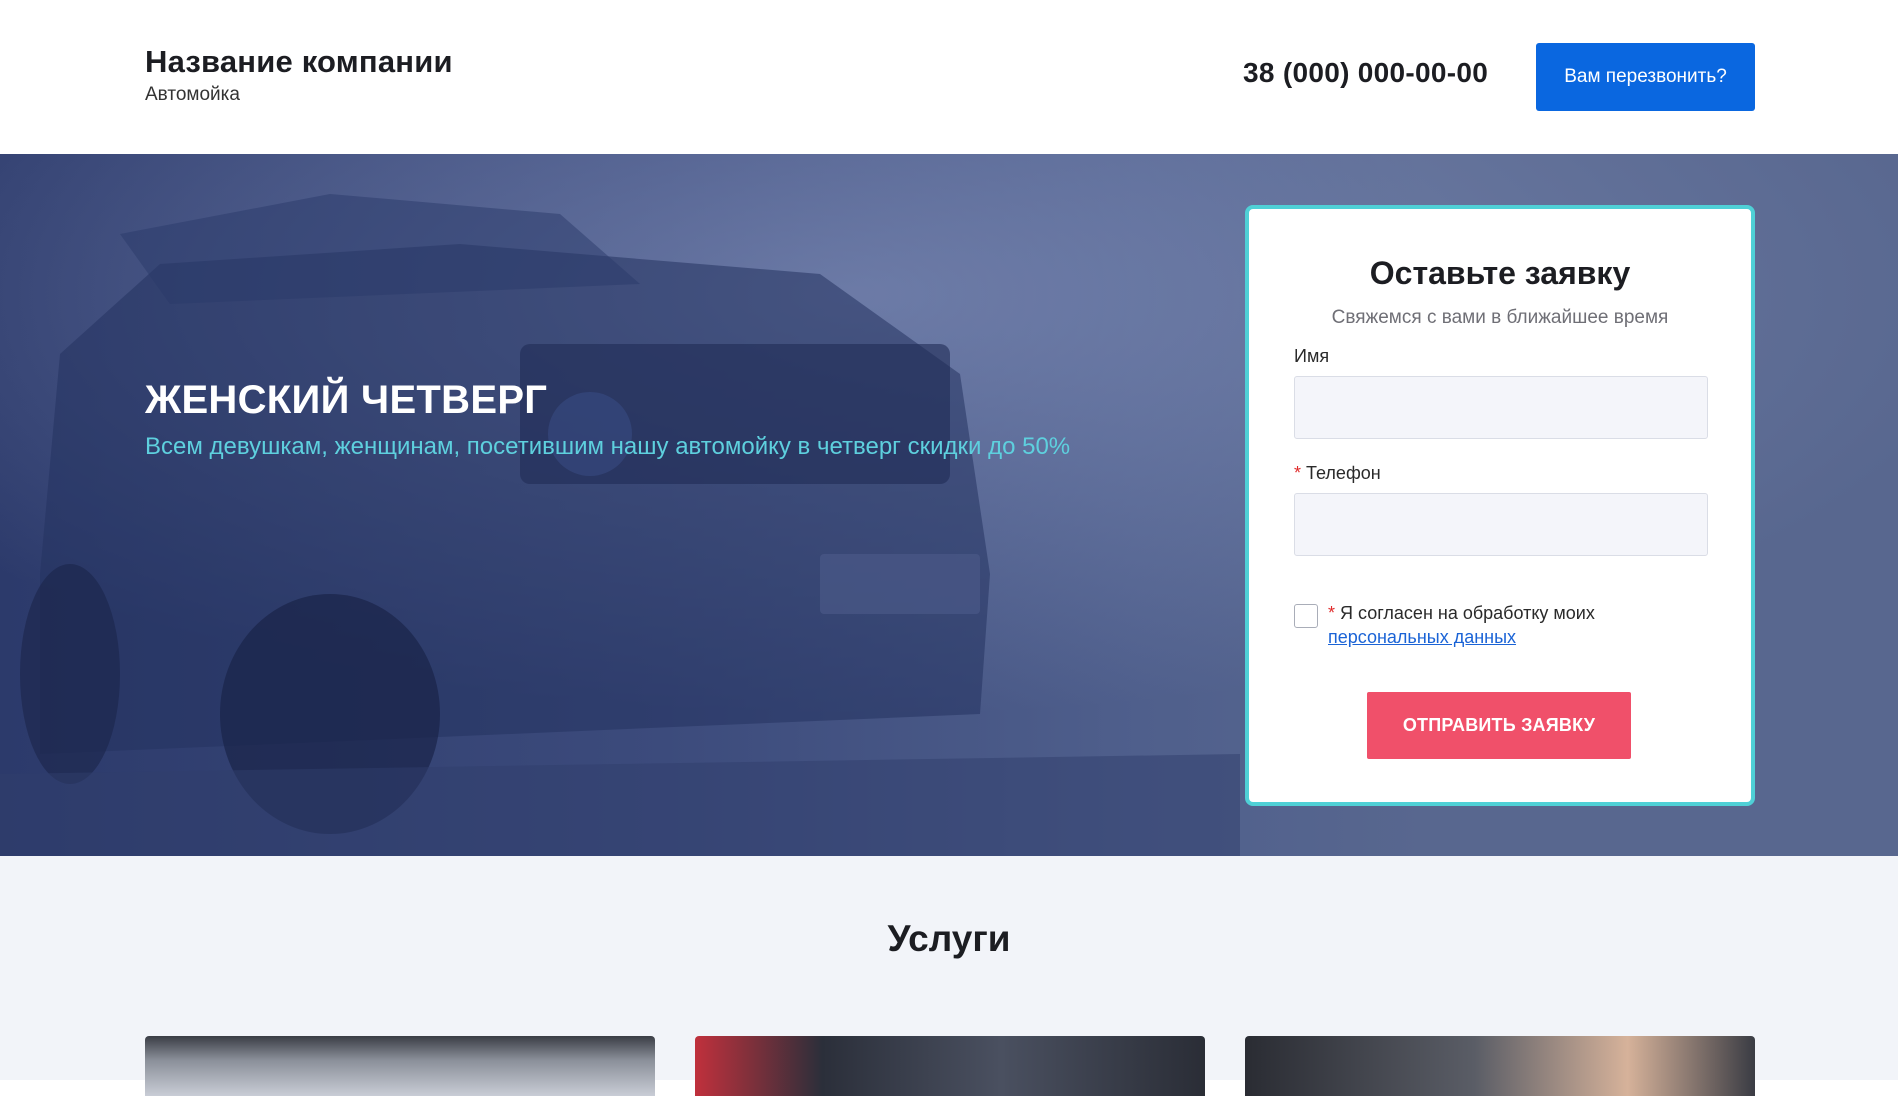 Image resolution: width=1898 pixels, height=1096 pixels. What do you see at coordinates (1500, 273) in the screenshot?
I see `form-title: Оставьте заявку` at bounding box center [1500, 273].